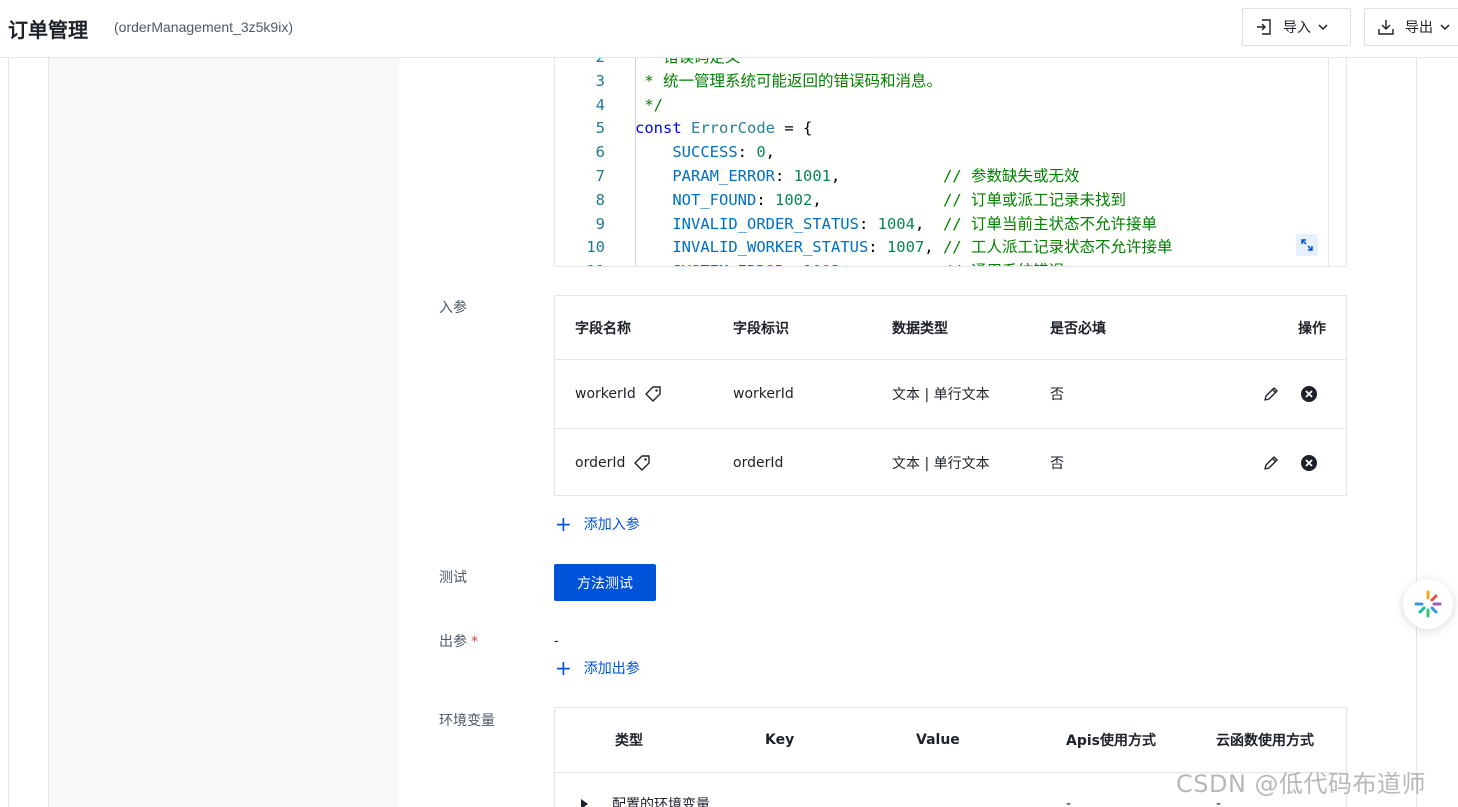  I want to click on code-line: 6 SUCCESS: 0,, so click(950, 153).